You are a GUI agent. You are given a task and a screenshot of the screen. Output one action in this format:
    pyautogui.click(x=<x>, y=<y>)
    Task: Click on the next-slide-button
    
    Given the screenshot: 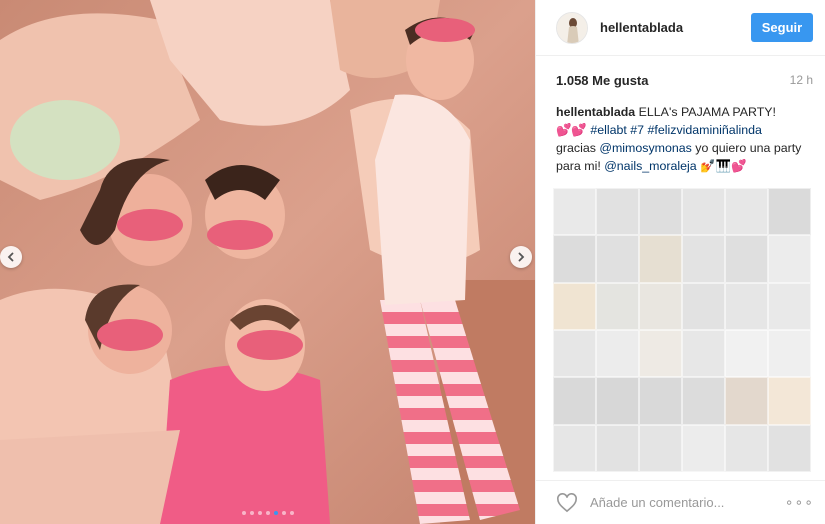 What is the action you would take?
    pyautogui.click(x=521, y=257)
    